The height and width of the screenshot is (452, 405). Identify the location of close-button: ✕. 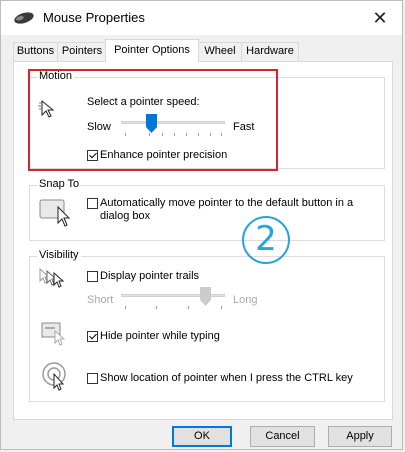
(380, 18).